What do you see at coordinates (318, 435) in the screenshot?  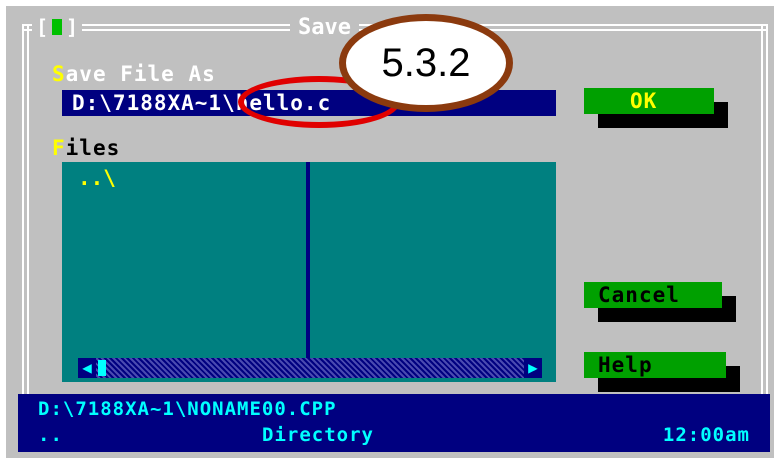 I see `status-entry-type: Directory` at bounding box center [318, 435].